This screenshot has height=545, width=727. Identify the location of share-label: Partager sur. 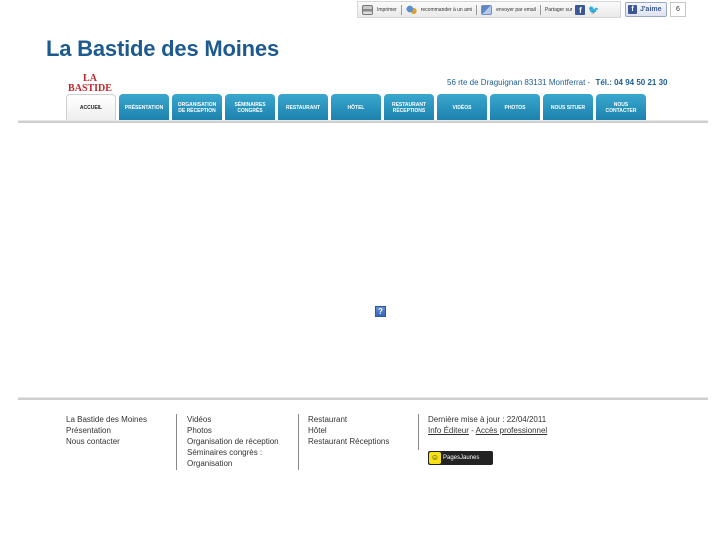
(558, 9).